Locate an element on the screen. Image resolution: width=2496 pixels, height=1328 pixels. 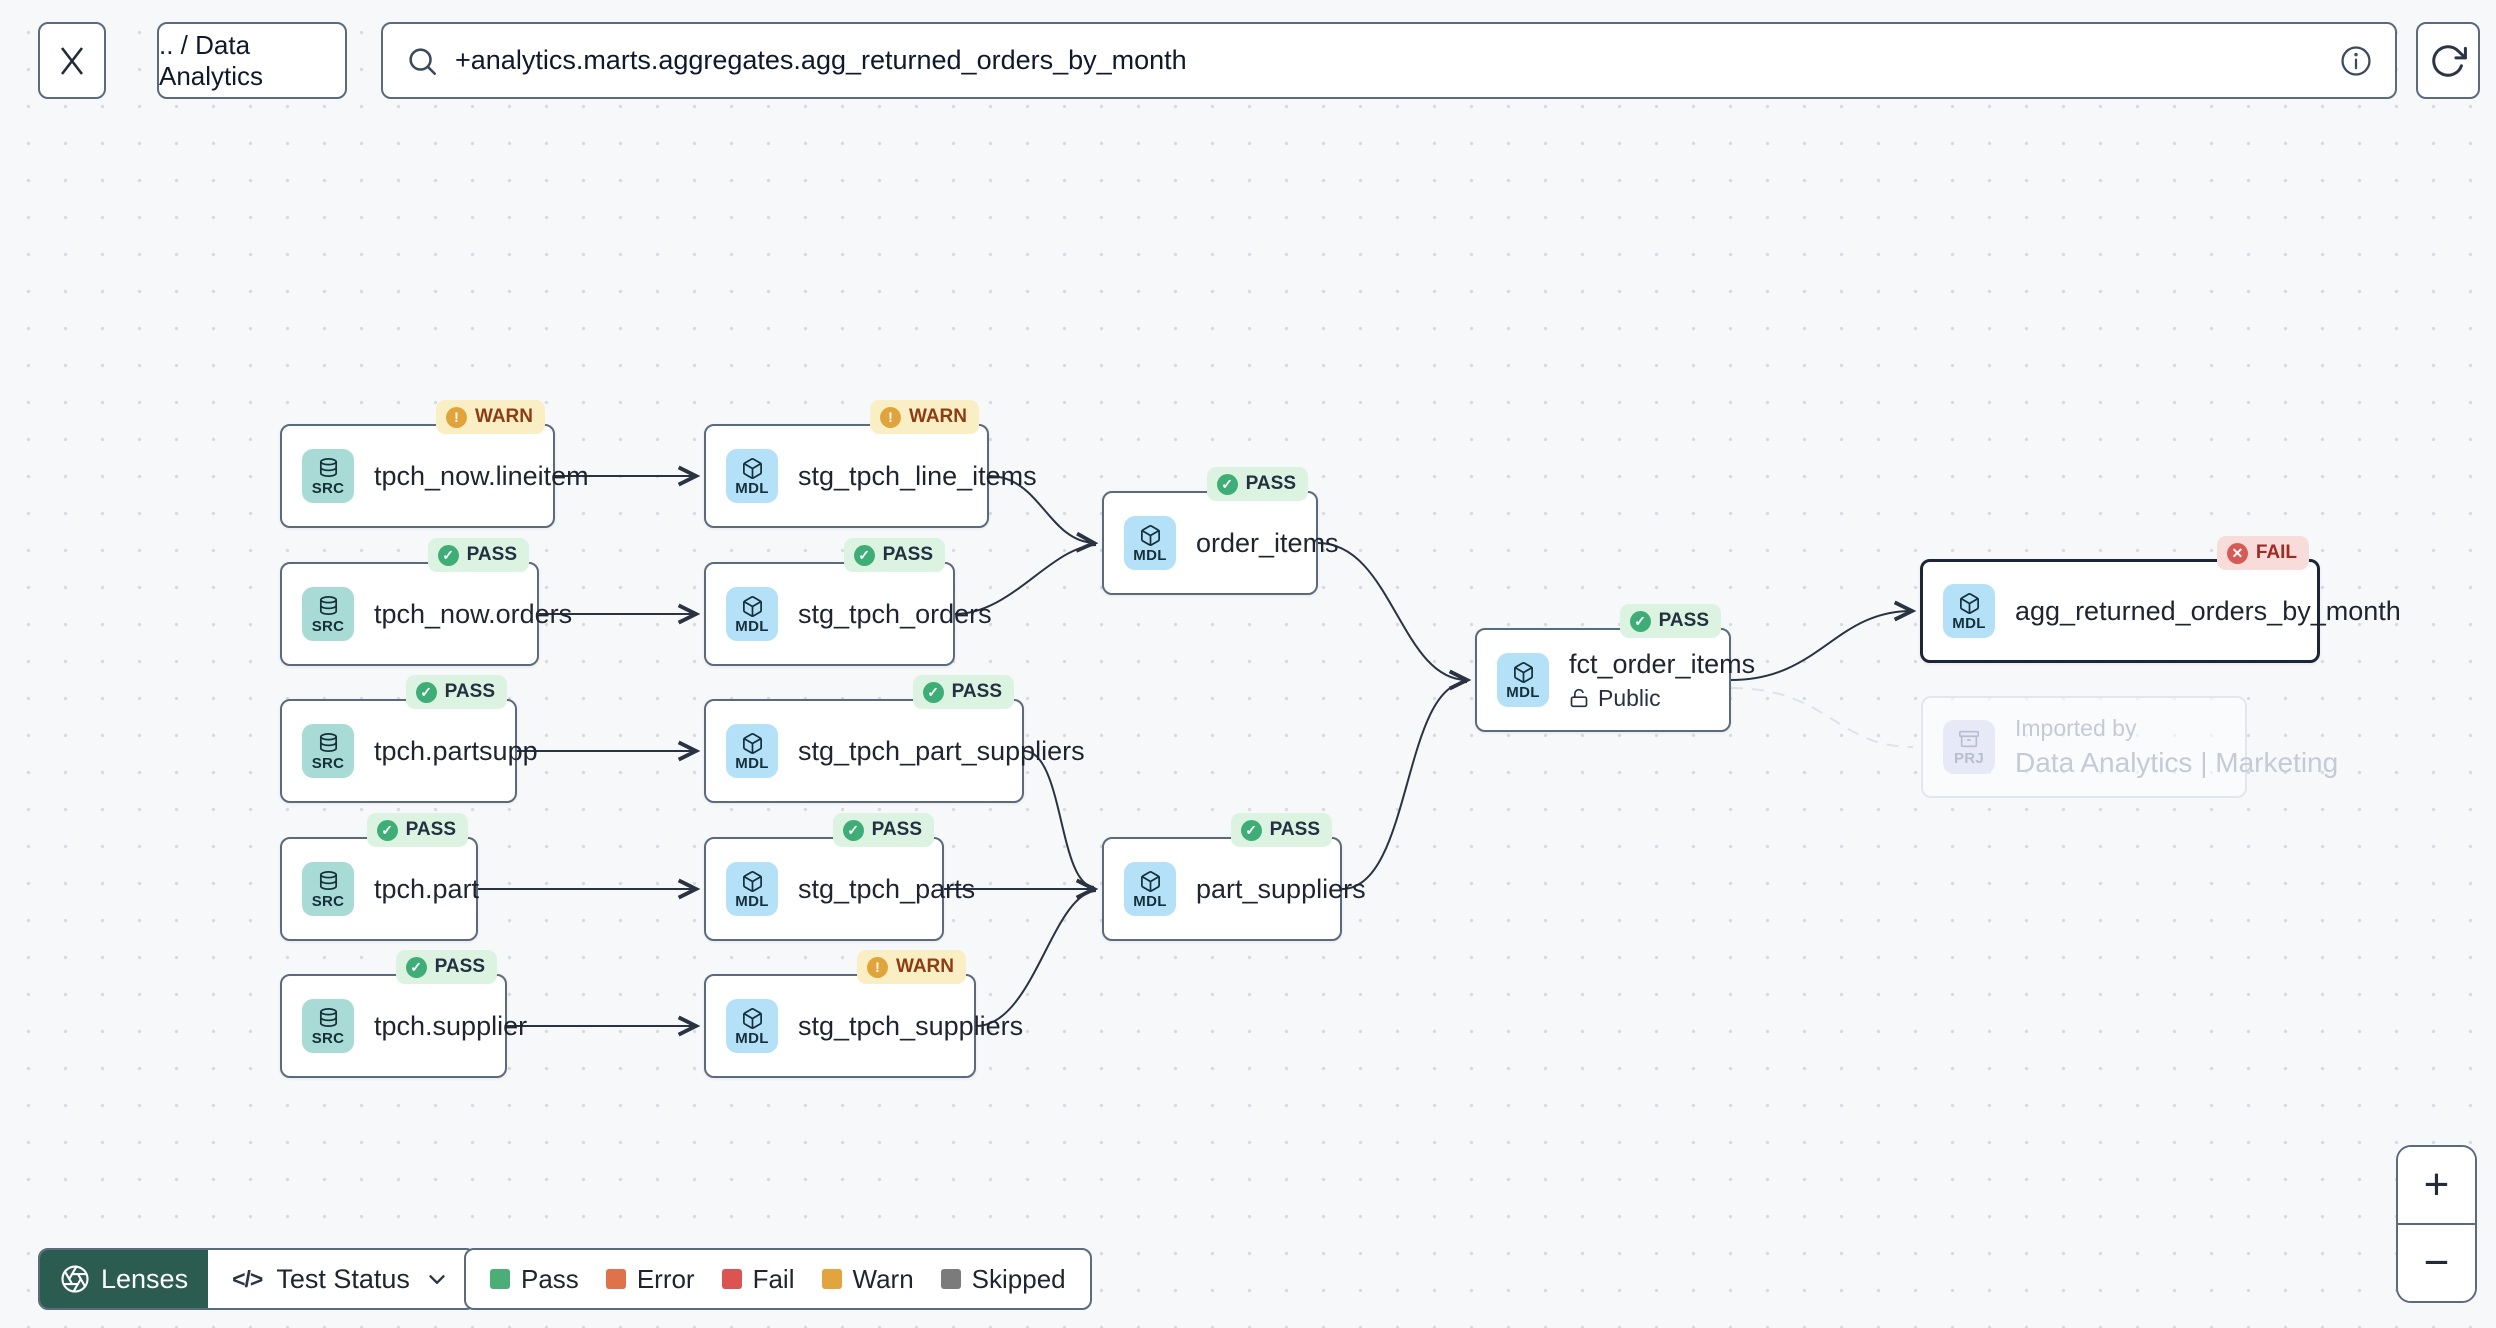
node-label: order_items is located at coordinates (1267, 542).